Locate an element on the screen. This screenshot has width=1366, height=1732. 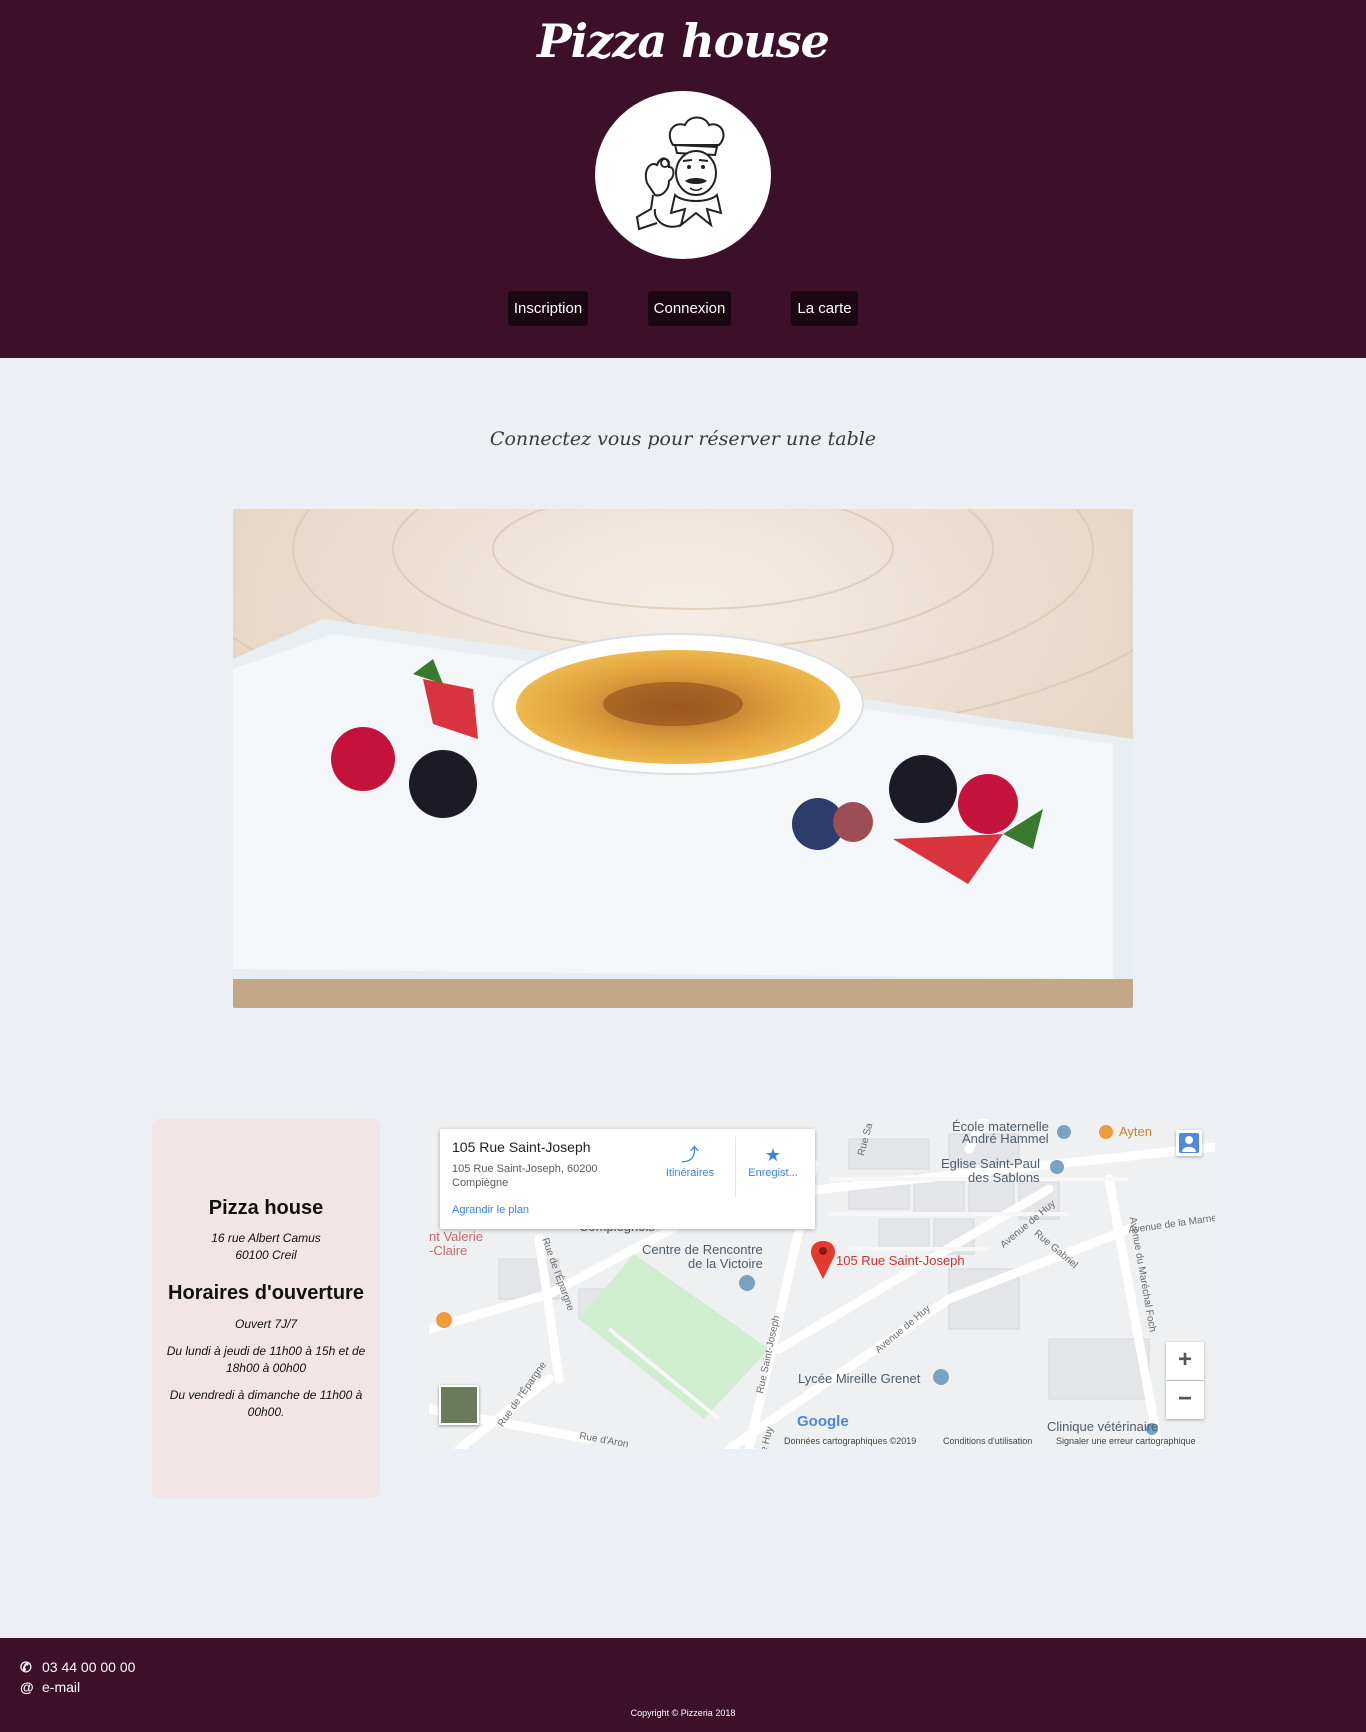
footer-email: @ e-mail is located at coordinates (50, 1687).